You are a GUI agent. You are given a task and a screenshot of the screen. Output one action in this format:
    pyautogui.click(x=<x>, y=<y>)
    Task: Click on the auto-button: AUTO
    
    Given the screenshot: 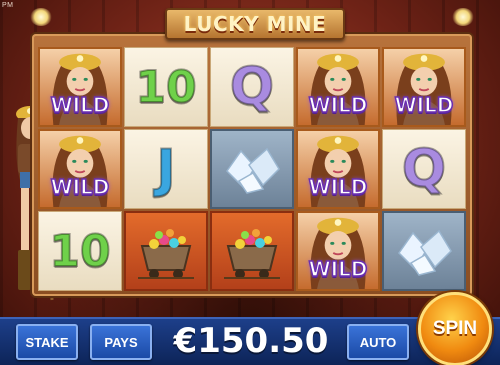 What is the action you would take?
    pyautogui.click(x=378, y=342)
    